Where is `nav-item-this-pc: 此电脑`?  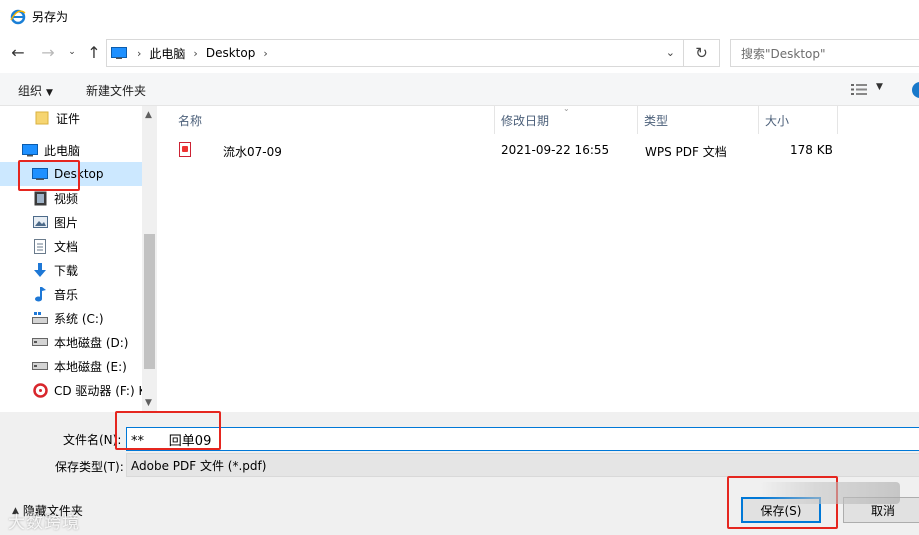 nav-item-this-pc: 此电脑 is located at coordinates (71, 150).